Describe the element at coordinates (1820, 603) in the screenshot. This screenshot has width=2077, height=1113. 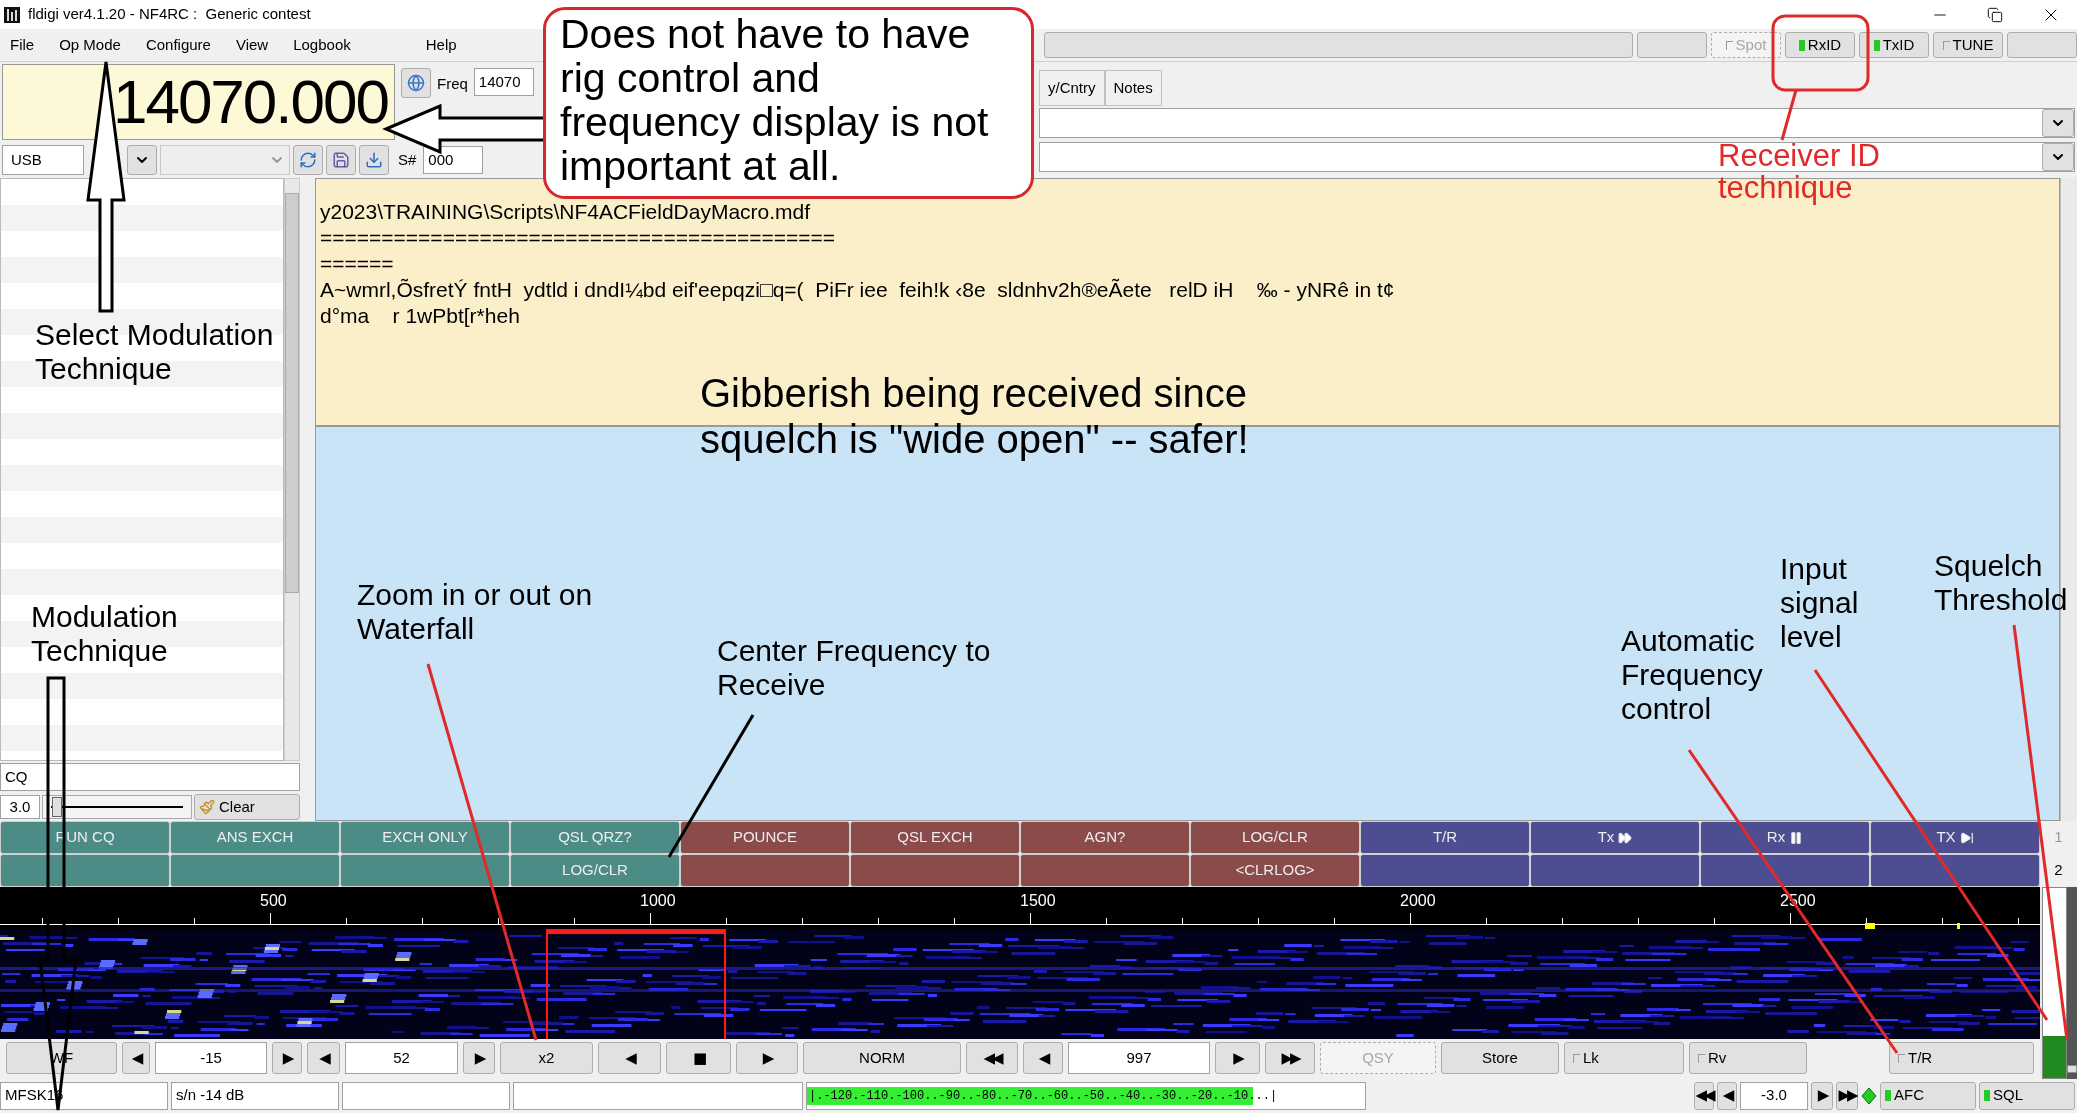
I see `annotation-label: Input signal level` at that location.